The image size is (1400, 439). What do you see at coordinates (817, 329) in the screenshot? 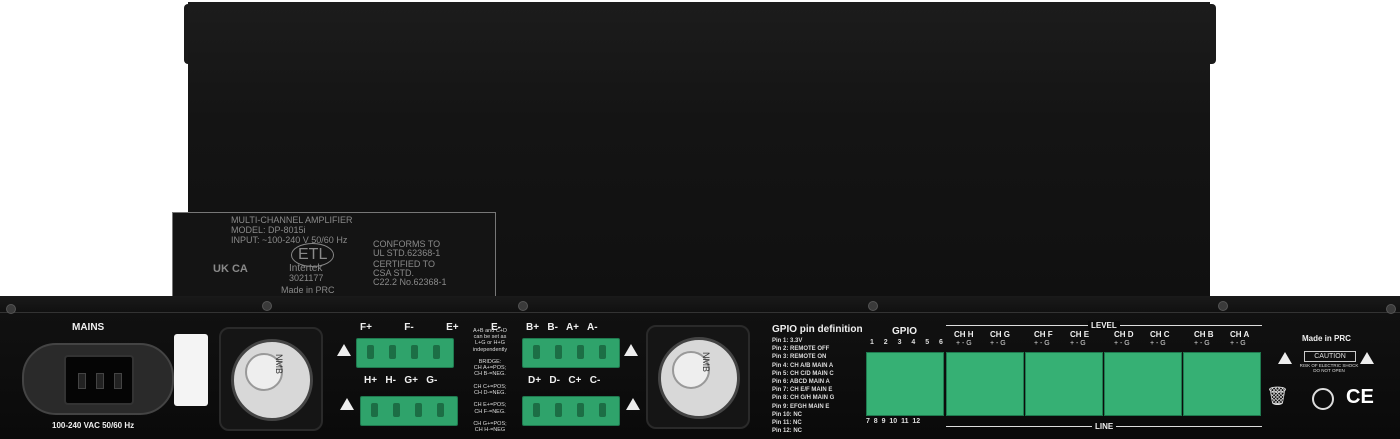
I see `gpio-definition-title: GPIO pin definition` at bounding box center [817, 329].